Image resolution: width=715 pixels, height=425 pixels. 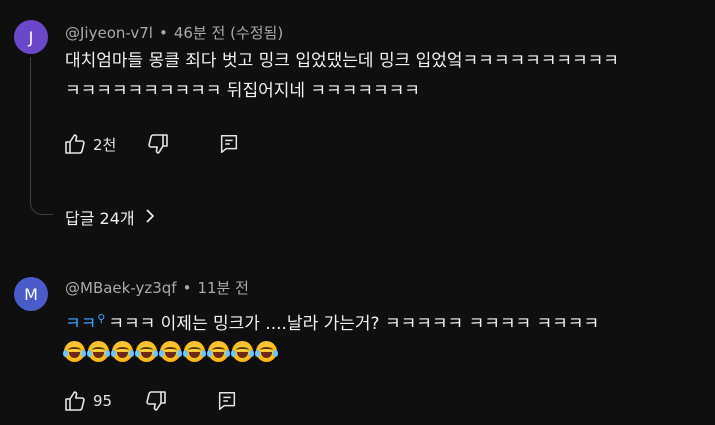 I want to click on chevron-right-icon, so click(x=150, y=217).